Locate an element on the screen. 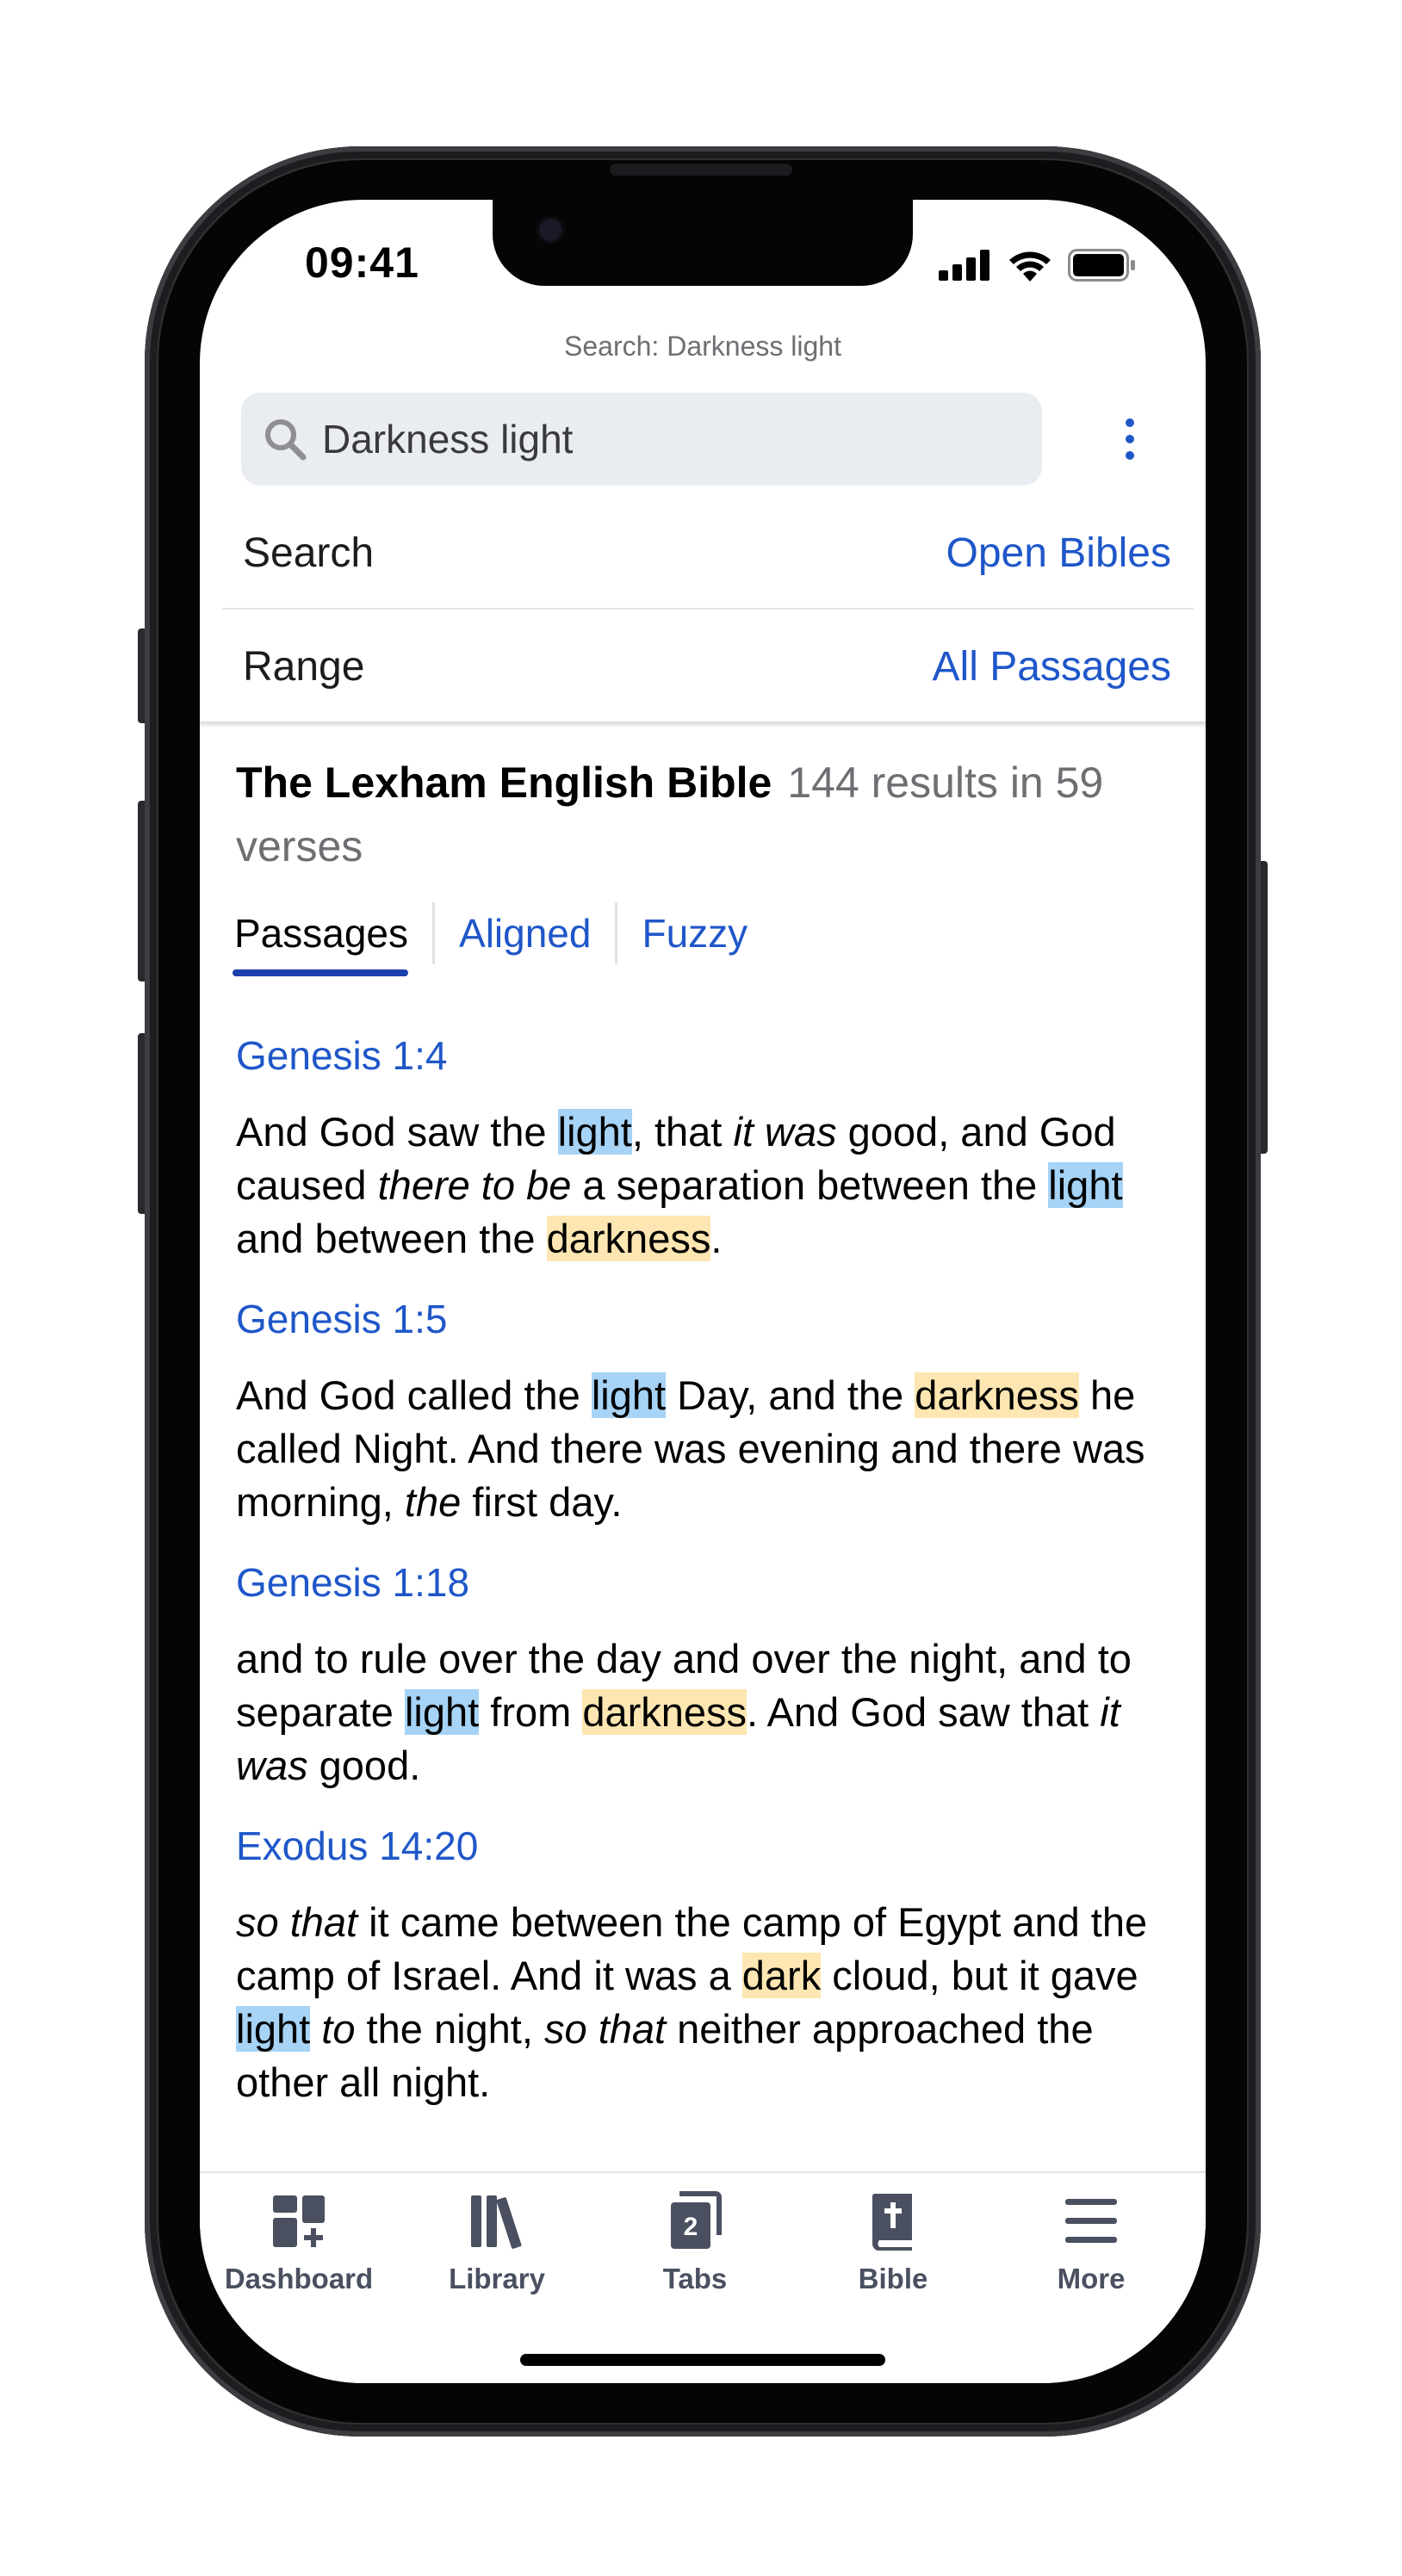 The height and width of the screenshot is (2576, 1402). tabbar-label-more: More is located at coordinates (1091, 2278).